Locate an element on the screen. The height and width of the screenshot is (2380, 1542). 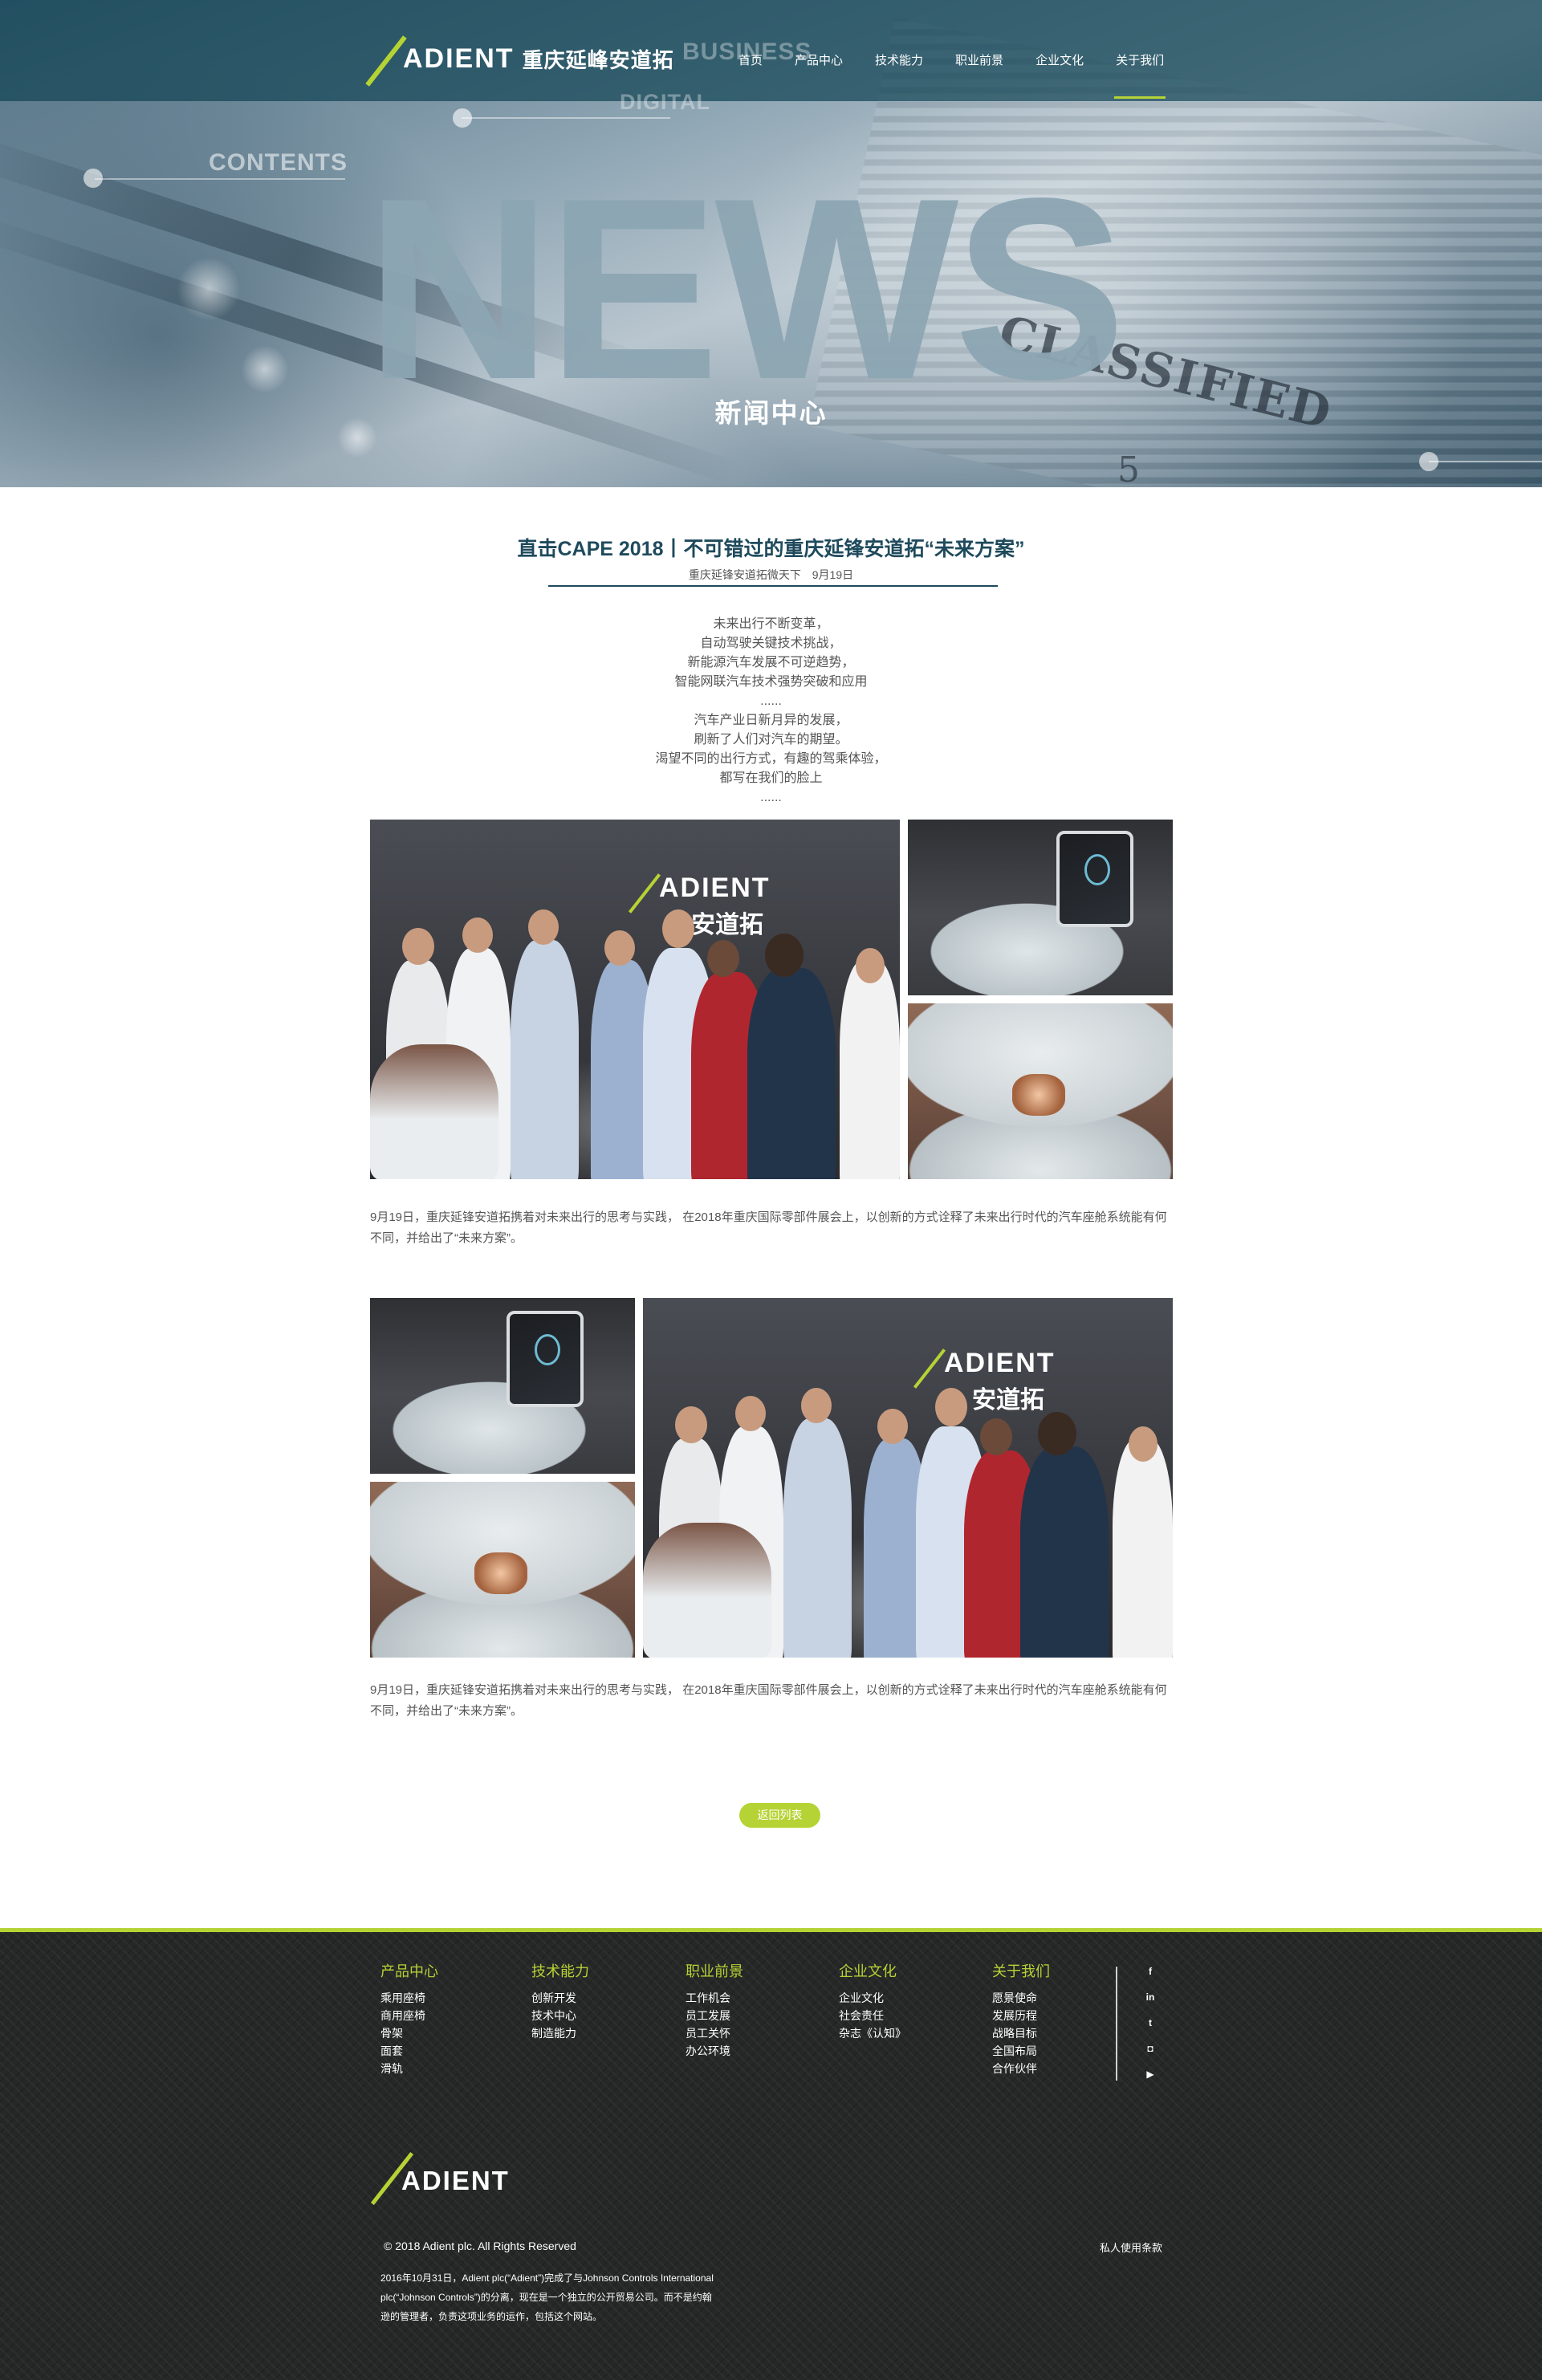
logo-wordmark: ADIENT is located at coordinates (459, 58).